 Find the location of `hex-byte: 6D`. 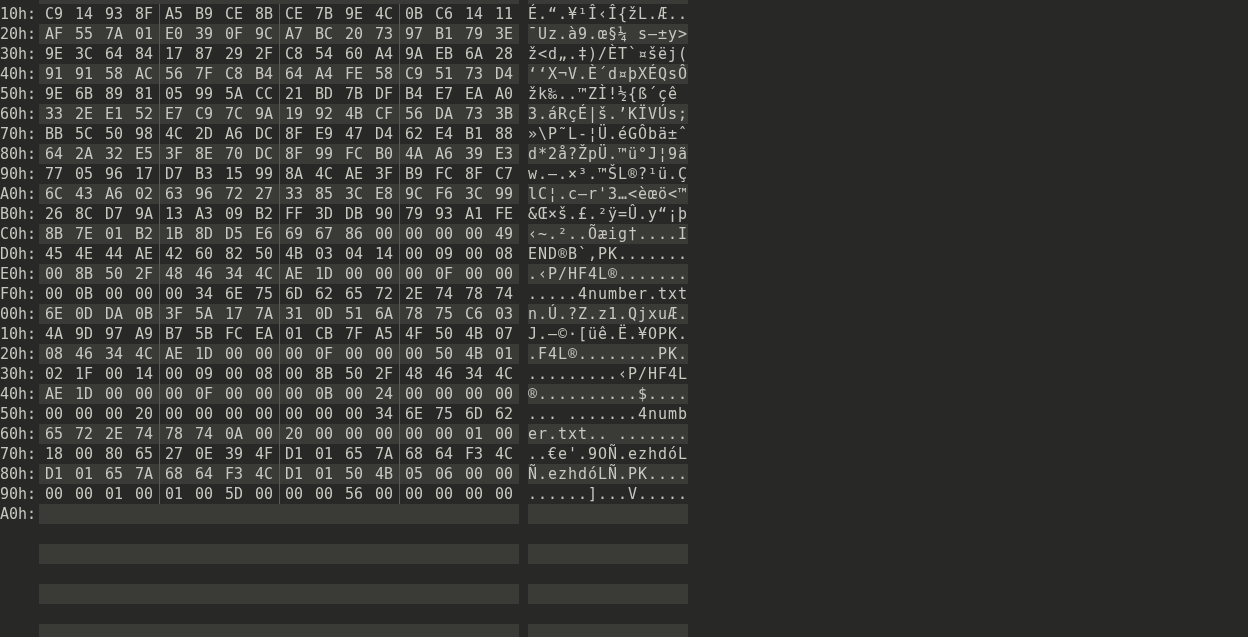

hex-byte: 6D is located at coordinates (474, 414).